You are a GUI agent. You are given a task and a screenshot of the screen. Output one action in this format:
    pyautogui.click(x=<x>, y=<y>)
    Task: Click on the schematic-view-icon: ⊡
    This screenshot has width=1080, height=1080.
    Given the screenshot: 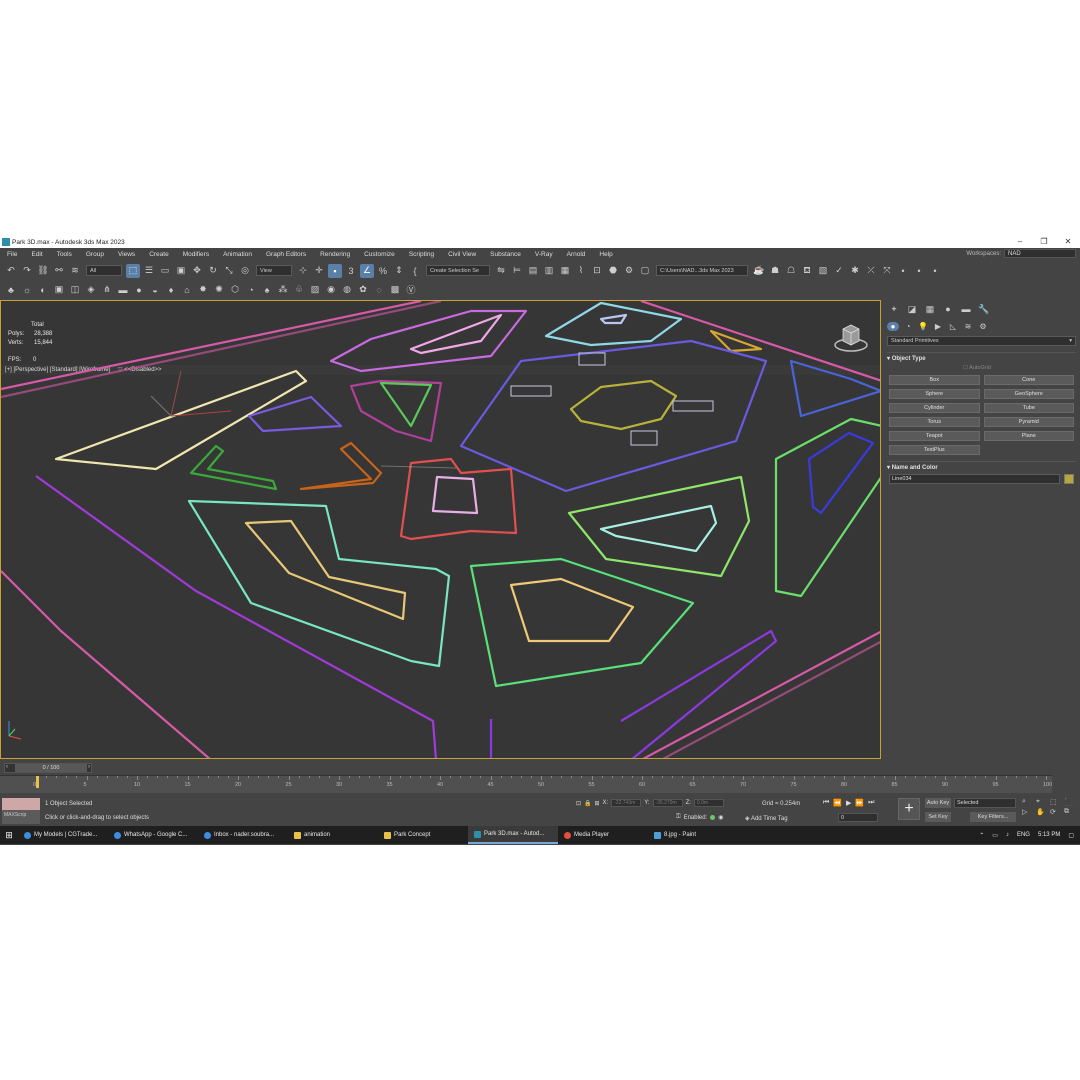 What is the action you would take?
    pyautogui.click(x=597, y=271)
    